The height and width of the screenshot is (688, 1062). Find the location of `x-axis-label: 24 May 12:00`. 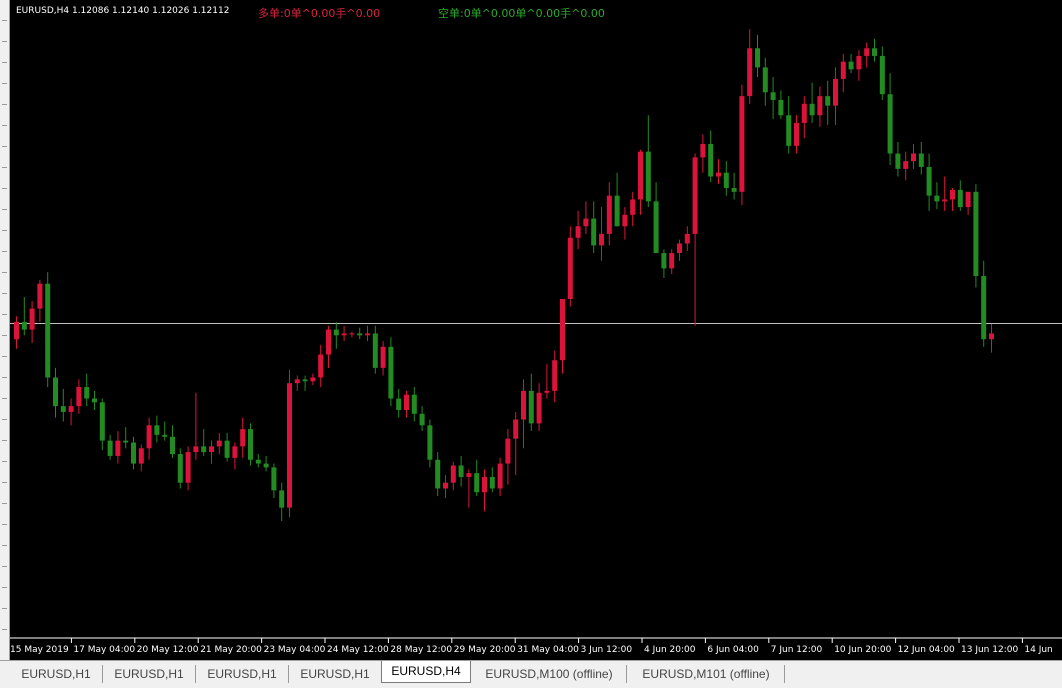

x-axis-label: 24 May 12:00 is located at coordinates (358, 650).